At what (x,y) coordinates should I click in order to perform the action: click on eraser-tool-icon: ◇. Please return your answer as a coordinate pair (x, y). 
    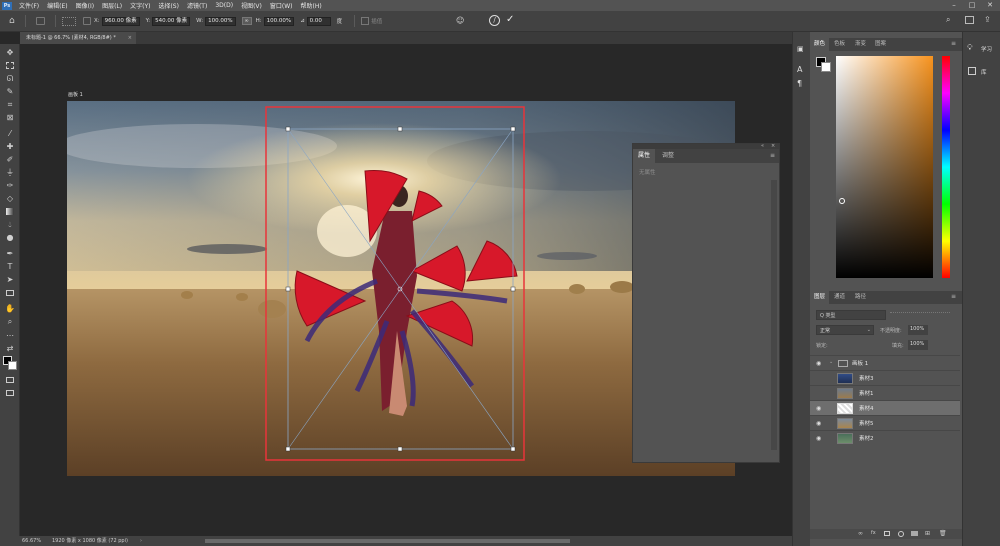
    Looking at the image, I should click on (10, 199).